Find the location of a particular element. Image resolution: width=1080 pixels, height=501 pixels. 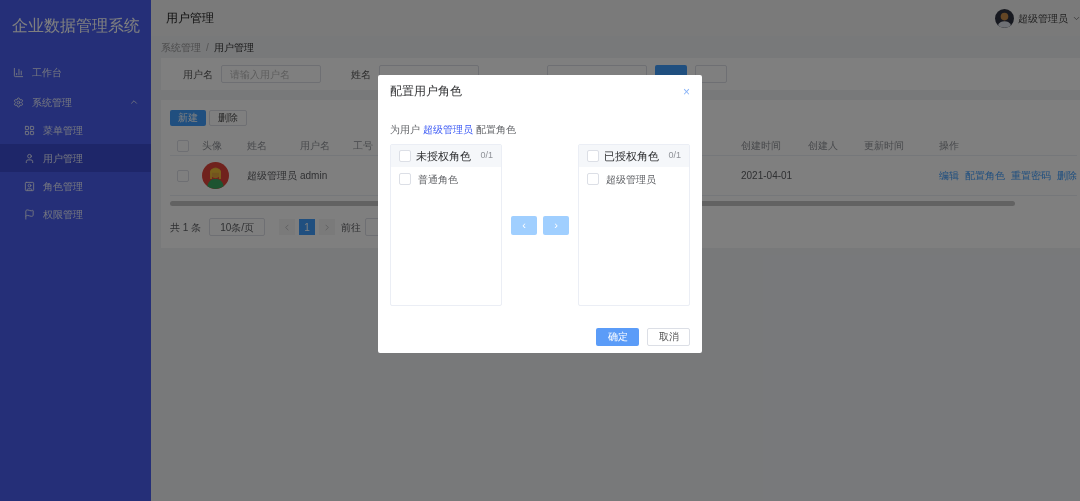

breadcrumb-item: 用户管理 is located at coordinates (233, 47).